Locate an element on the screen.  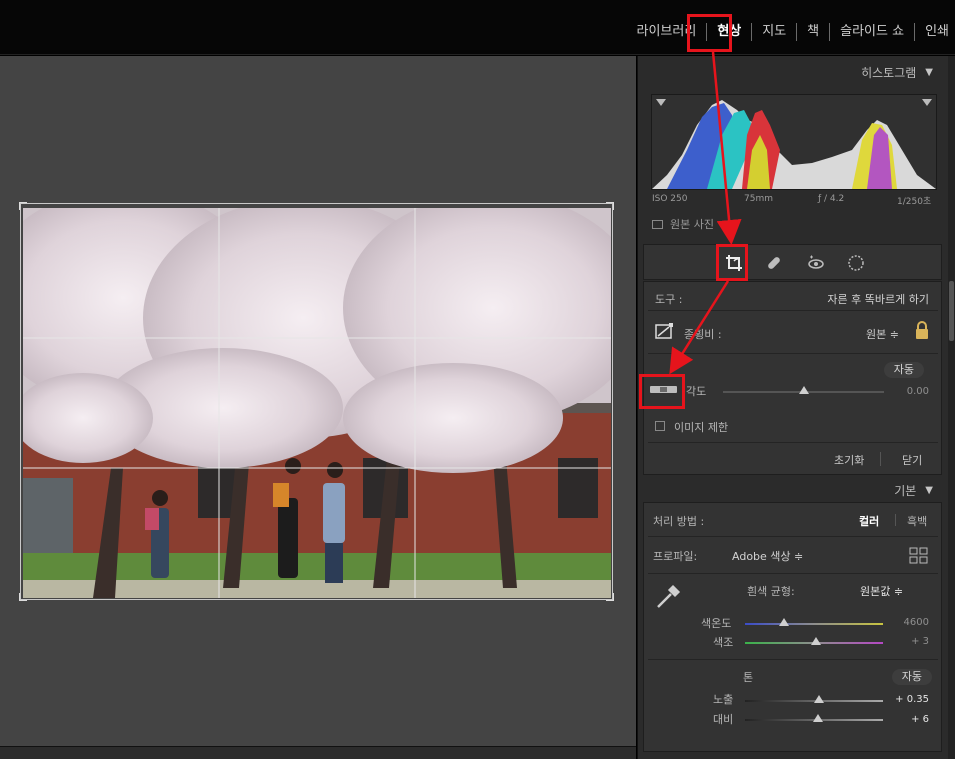
aspect-icon is located at coordinates (665, 332).